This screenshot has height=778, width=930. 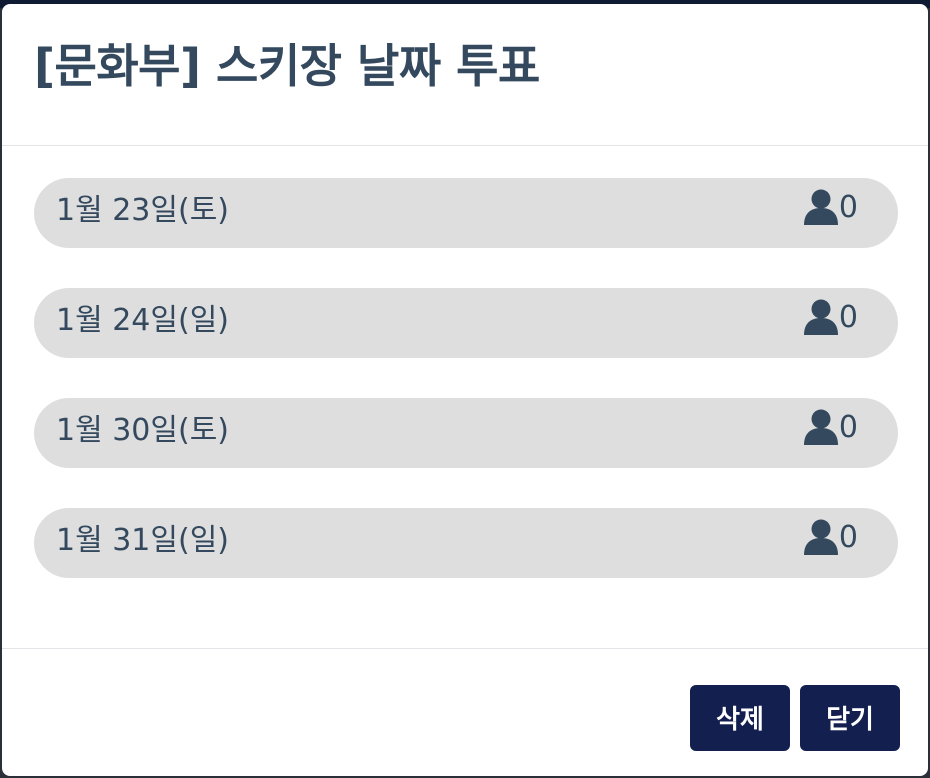 I want to click on vote-option-label: 1월 24일(일), so click(x=143, y=320).